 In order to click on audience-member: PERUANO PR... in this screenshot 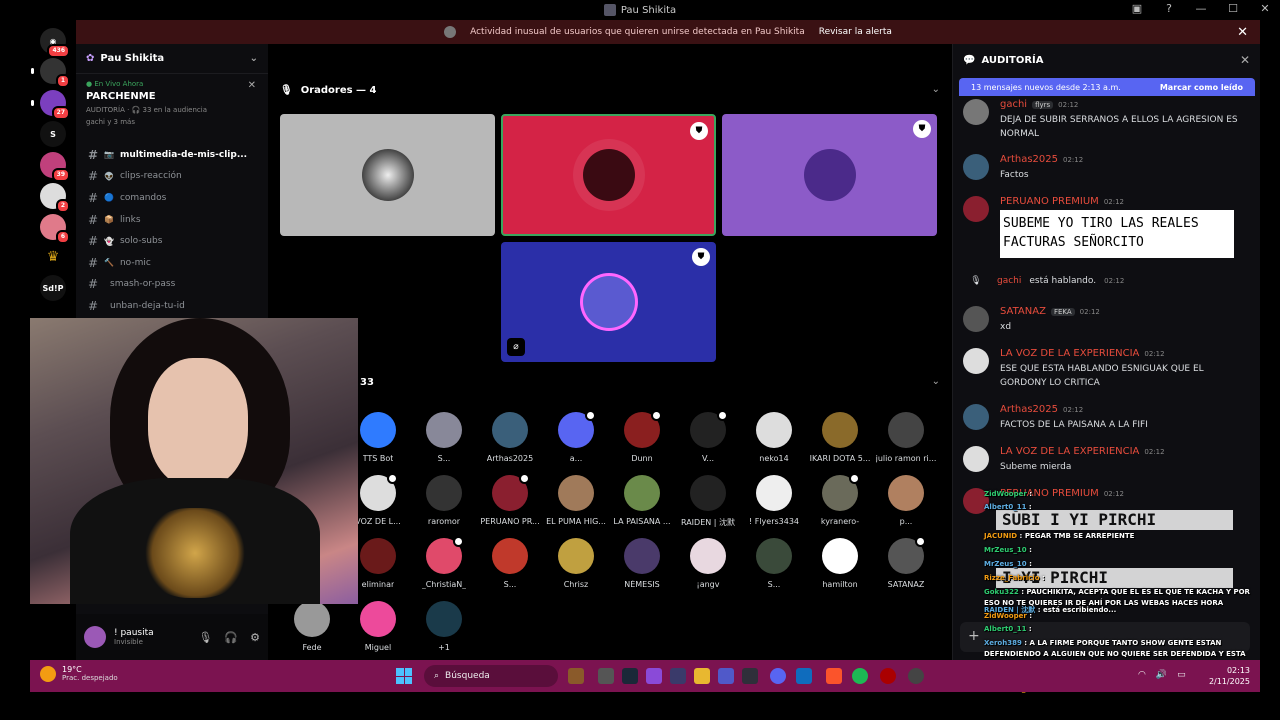, I will do `click(510, 499)`.